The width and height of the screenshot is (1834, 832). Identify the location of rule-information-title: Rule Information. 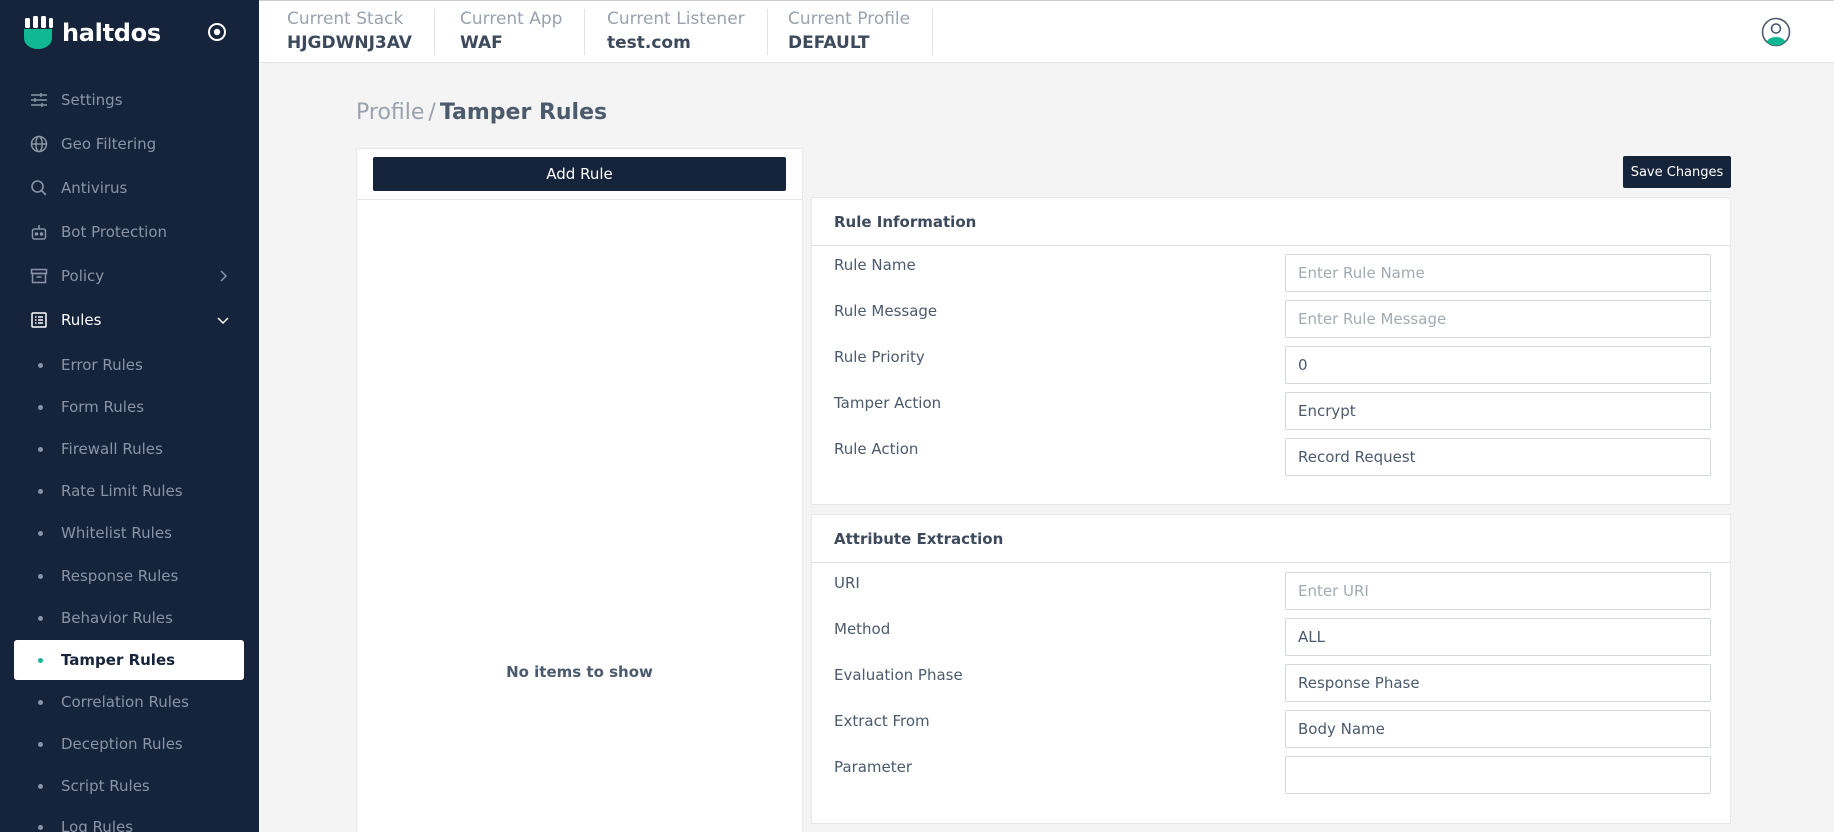
(1271, 222).